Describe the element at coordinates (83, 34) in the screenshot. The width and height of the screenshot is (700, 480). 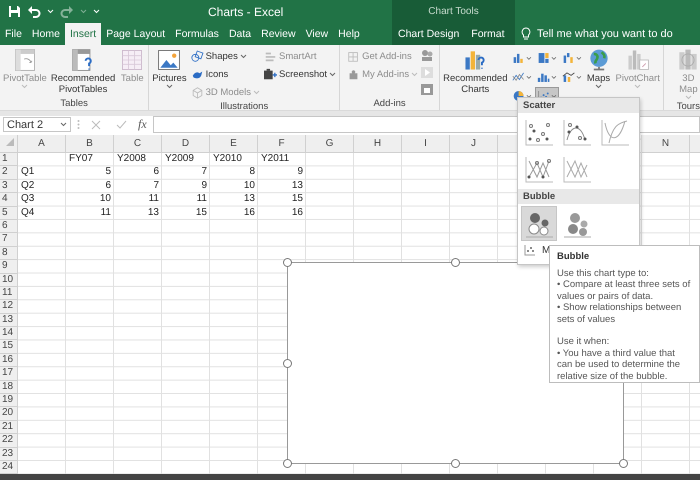
I see `ribbon-tab: Insert` at that location.